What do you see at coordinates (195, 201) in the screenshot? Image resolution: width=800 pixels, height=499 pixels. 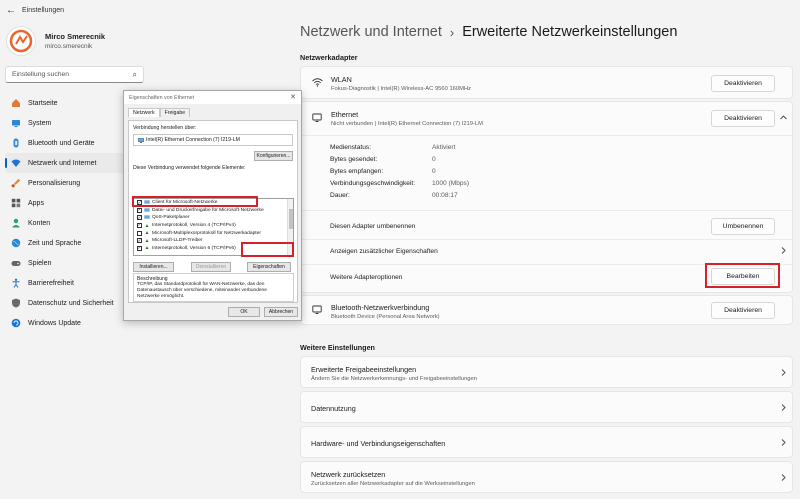 I see `highlight-ipv4-item` at bounding box center [195, 201].